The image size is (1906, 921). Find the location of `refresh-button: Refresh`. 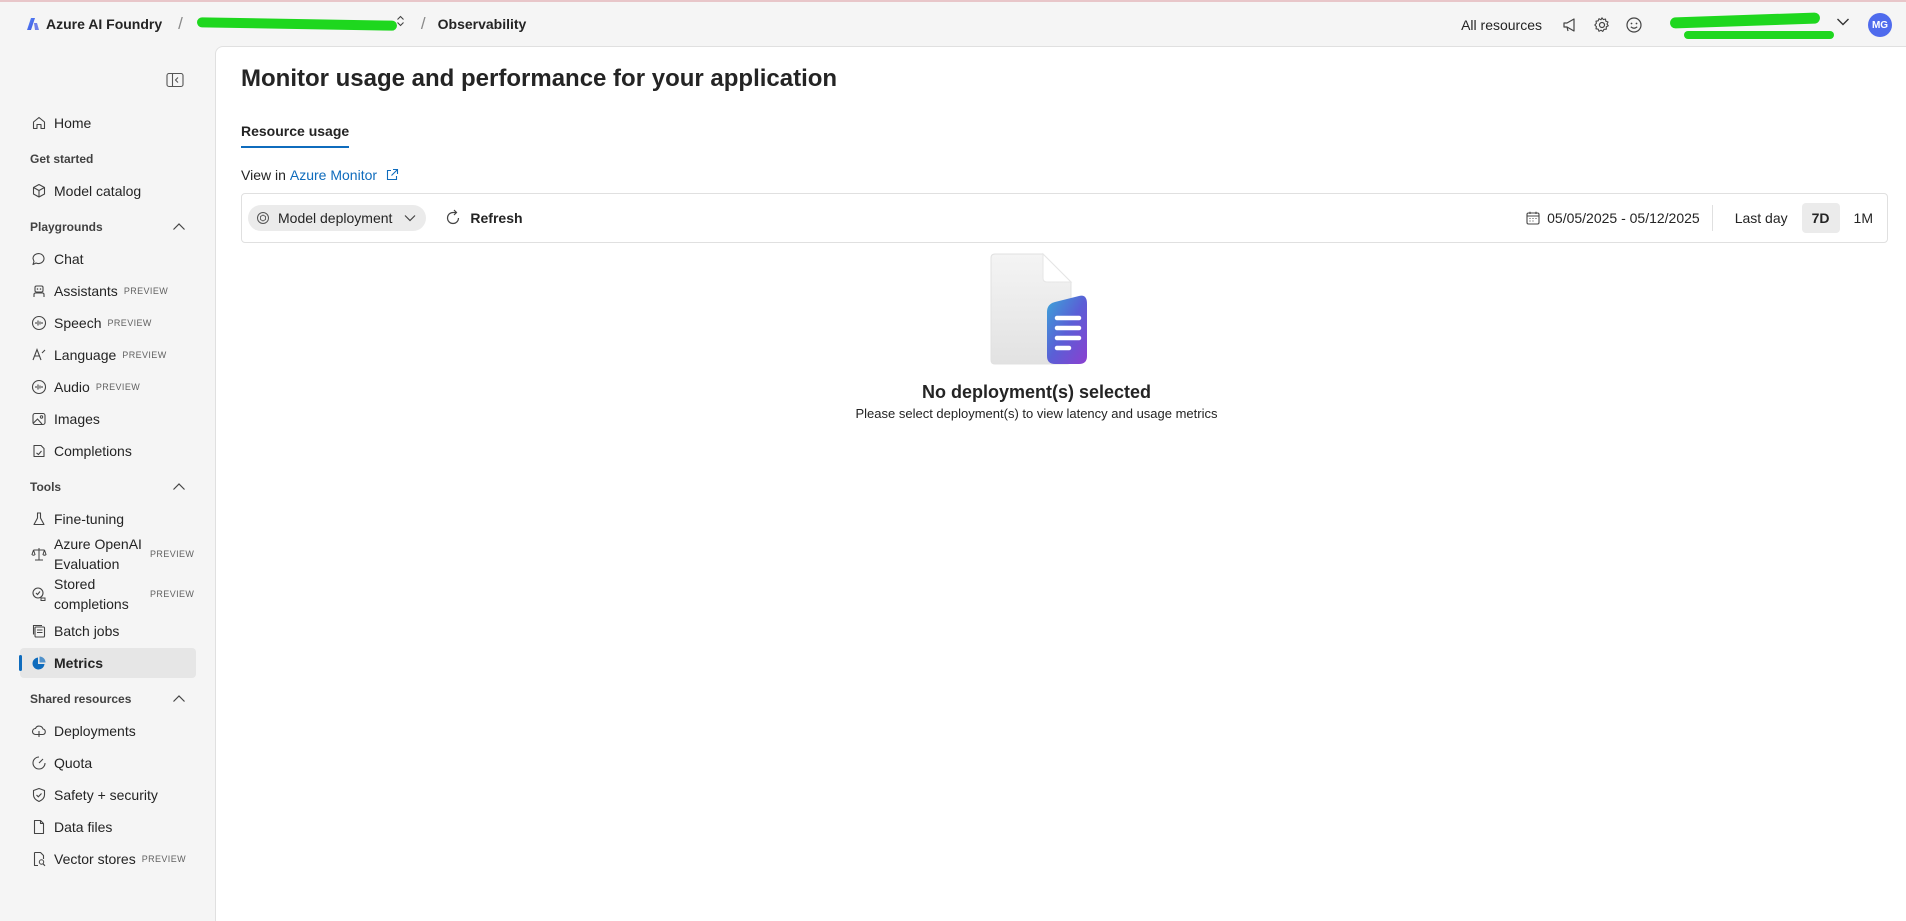

refresh-button: Refresh is located at coordinates (483, 218).